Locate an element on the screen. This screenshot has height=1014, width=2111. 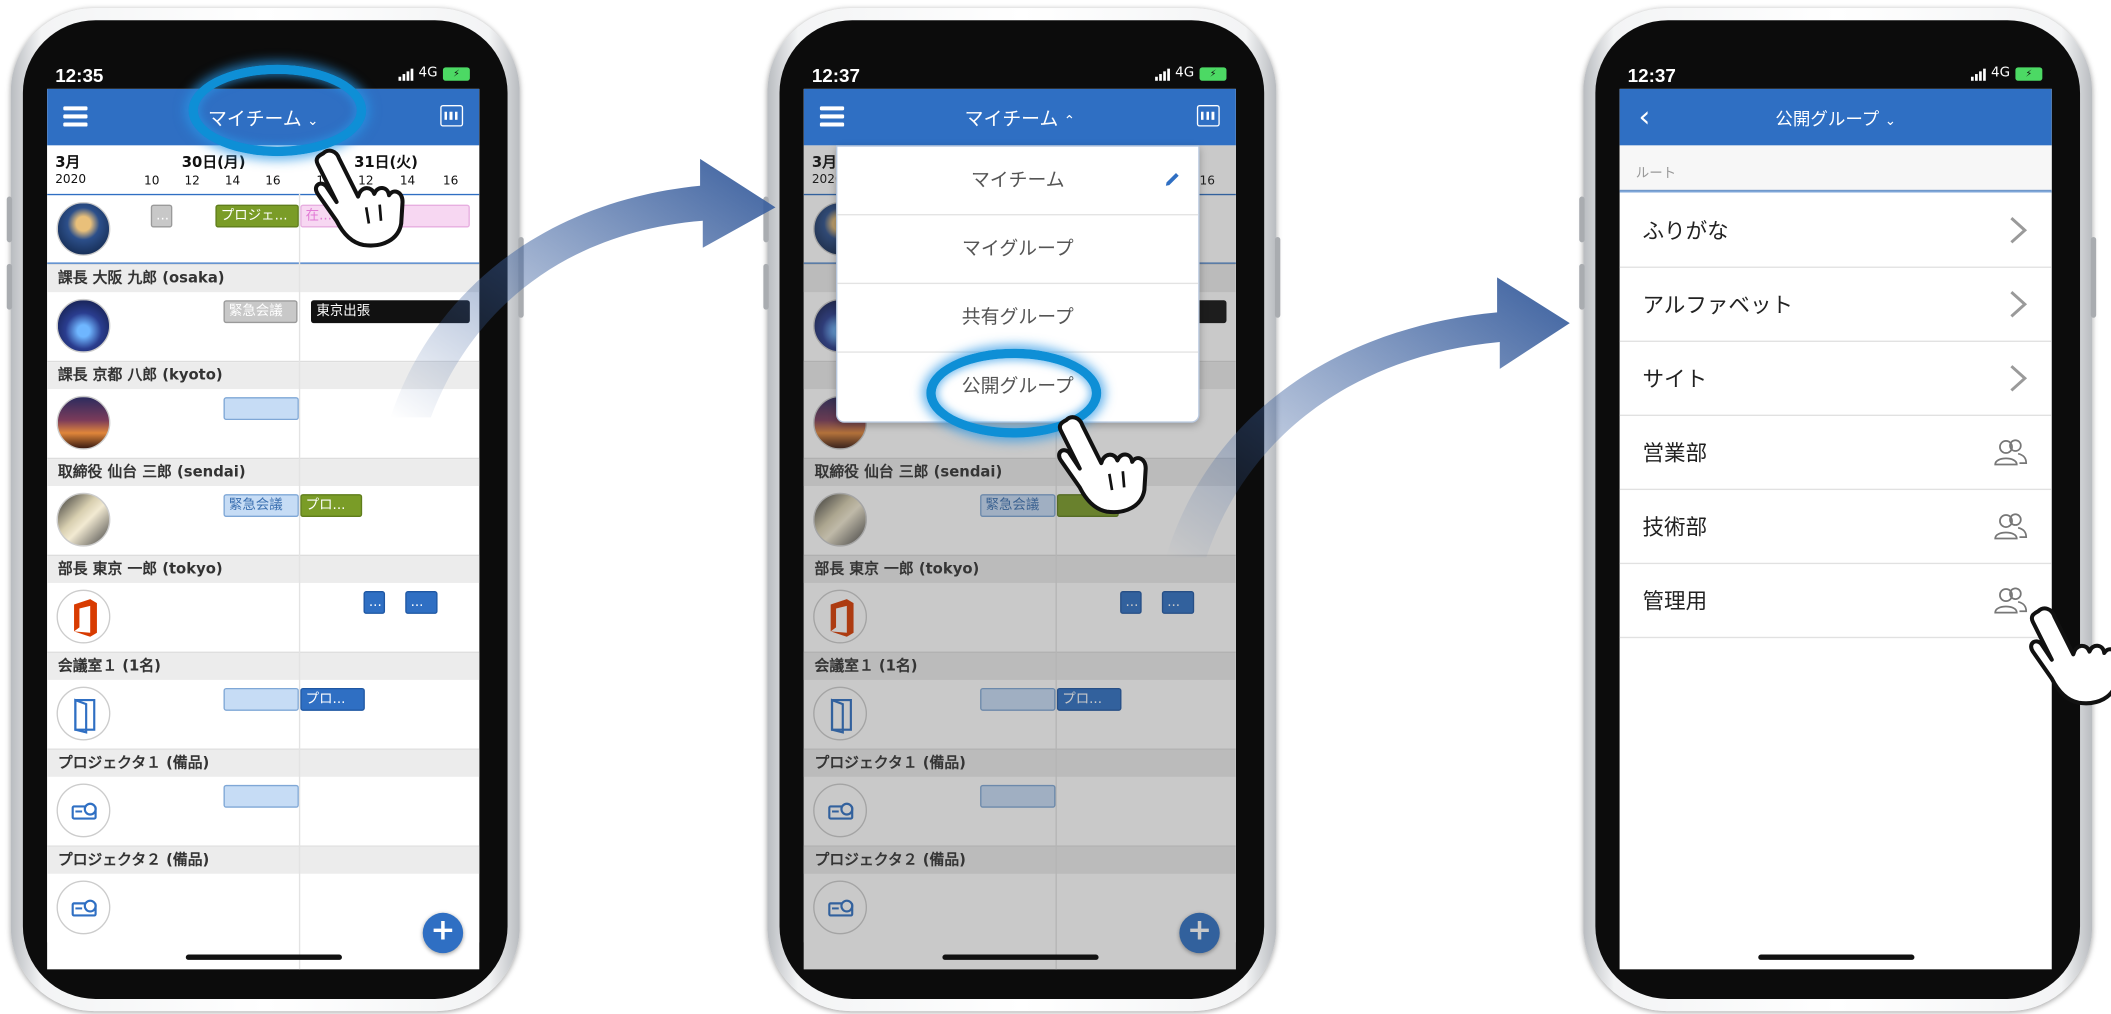
member-name: 部長 東京 一郎 (tokyo) is located at coordinates (263, 569).